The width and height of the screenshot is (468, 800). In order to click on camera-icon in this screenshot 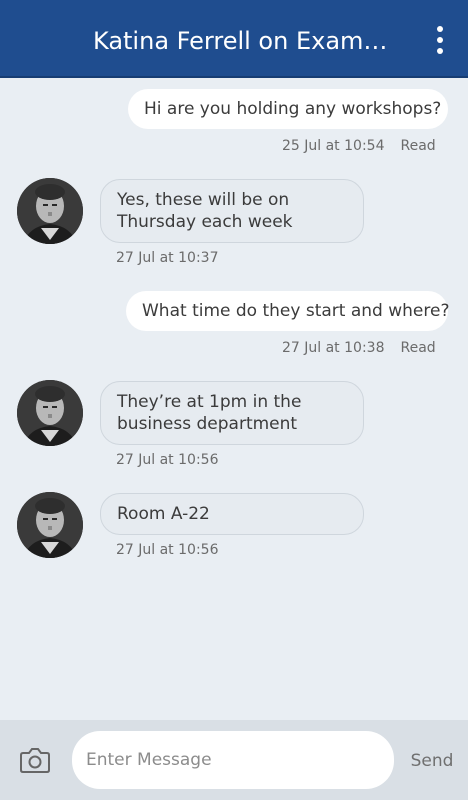, I will do `click(35, 760)`.